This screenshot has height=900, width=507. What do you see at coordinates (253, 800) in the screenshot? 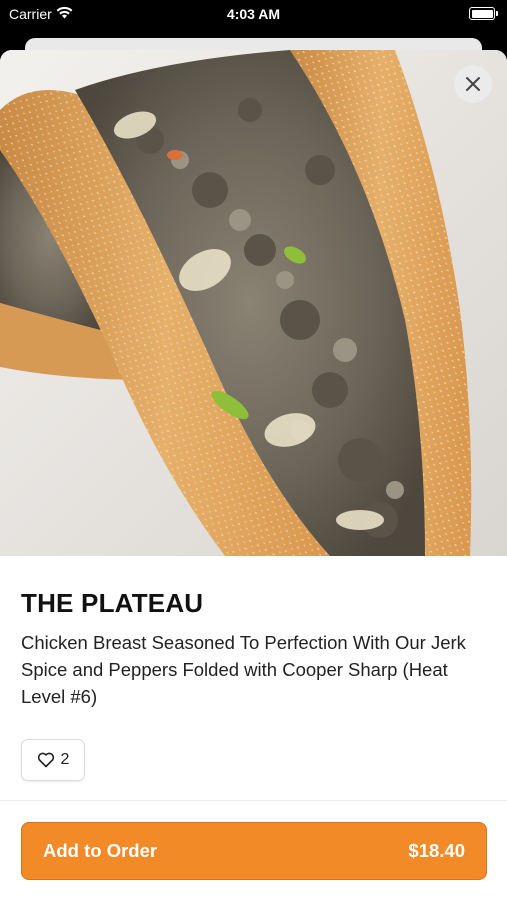
I see `divider` at bounding box center [253, 800].